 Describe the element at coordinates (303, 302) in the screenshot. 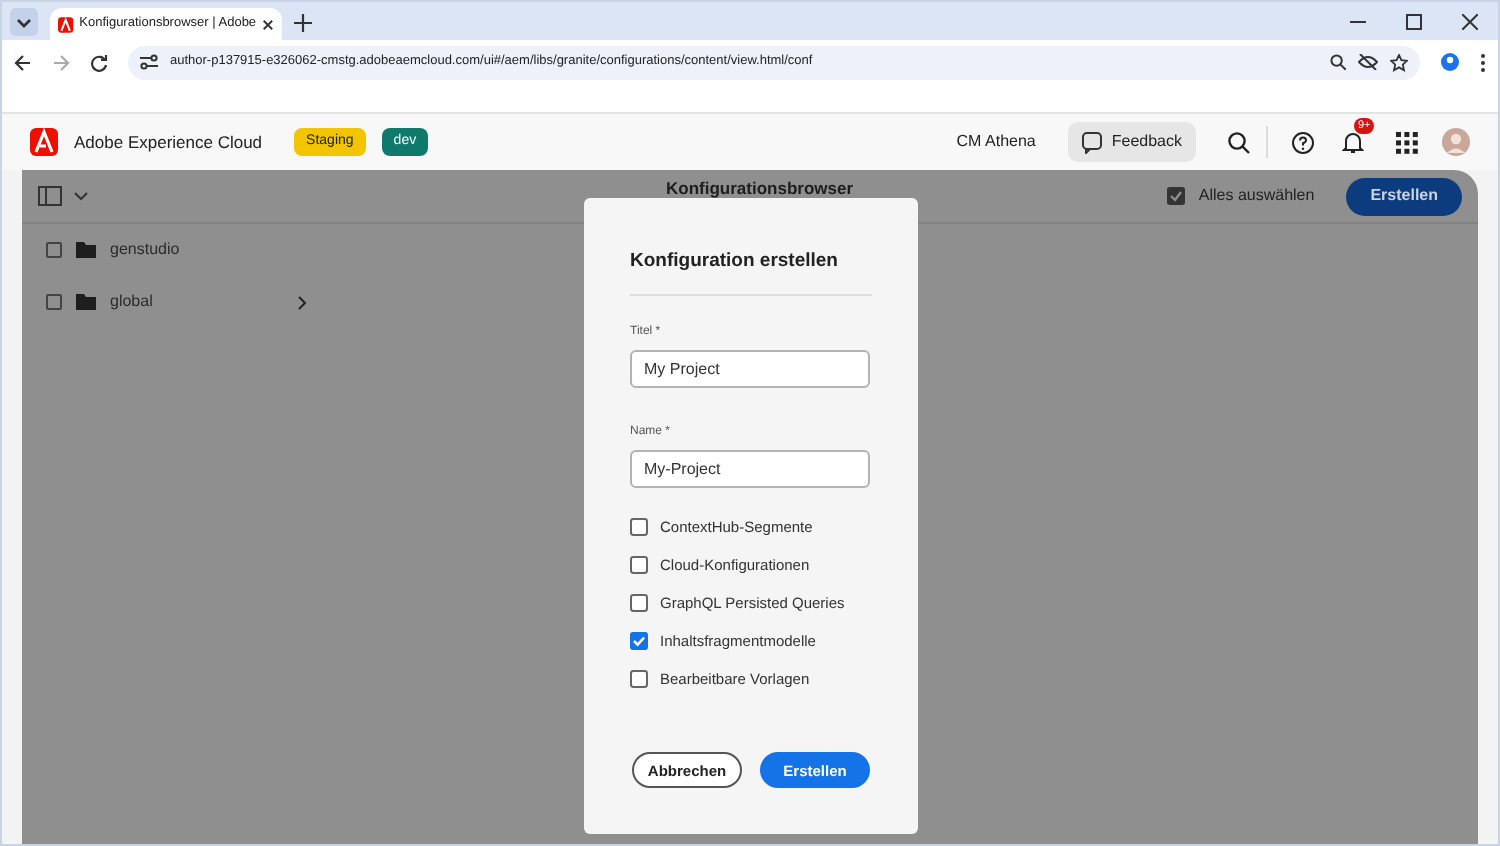

I see `chevron-right-icon` at that location.